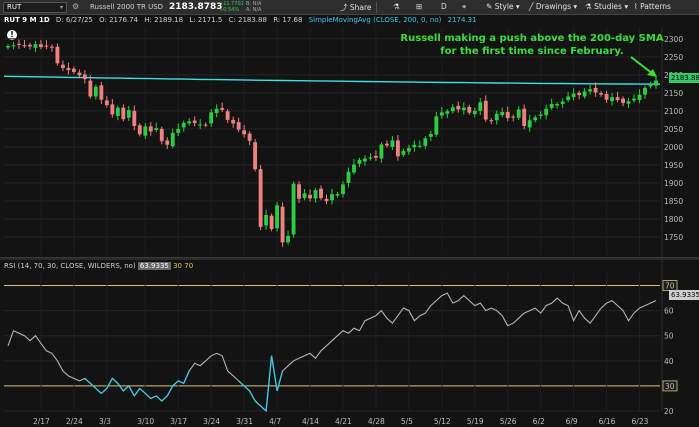 The width and height of the screenshot is (699, 427). What do you see at coordinates (673, 219) in the screenshot?
I see `price-tick-label: 1800` at bounding box center [673, 219].